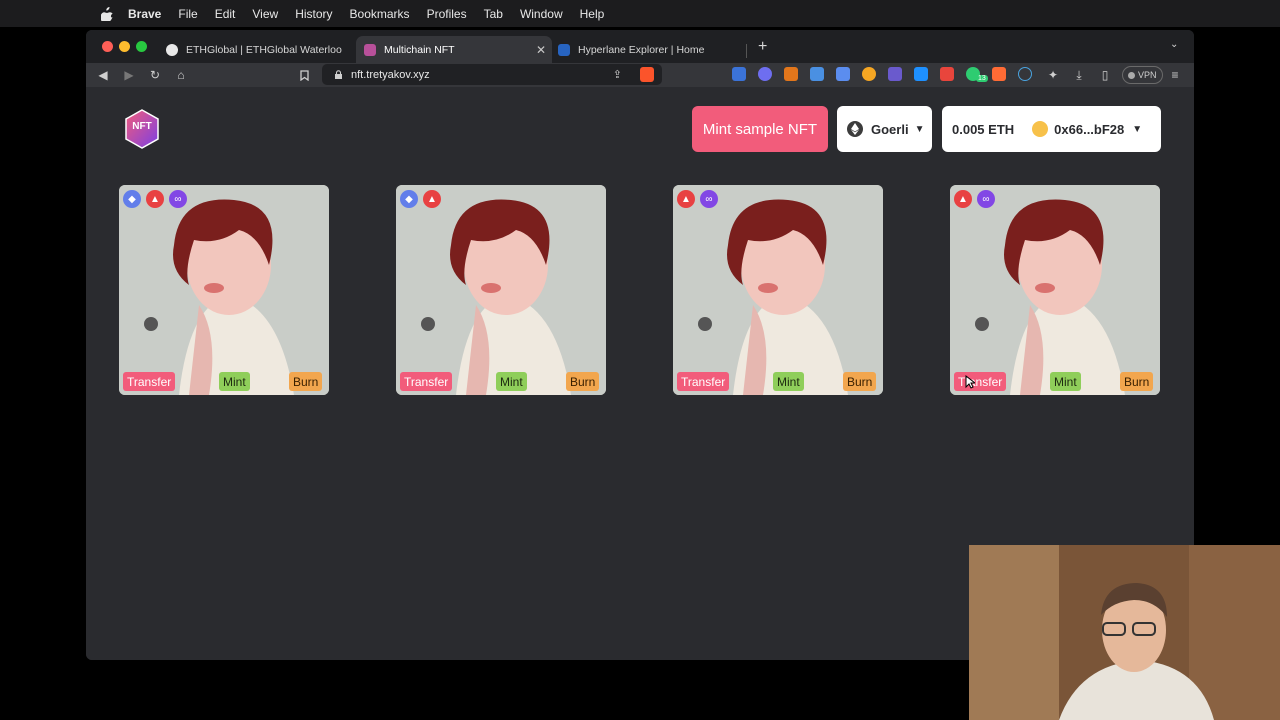  Describe the element at coordinates (493, 14) in the screenshot. I see `menu-tab: Tab` at that location.